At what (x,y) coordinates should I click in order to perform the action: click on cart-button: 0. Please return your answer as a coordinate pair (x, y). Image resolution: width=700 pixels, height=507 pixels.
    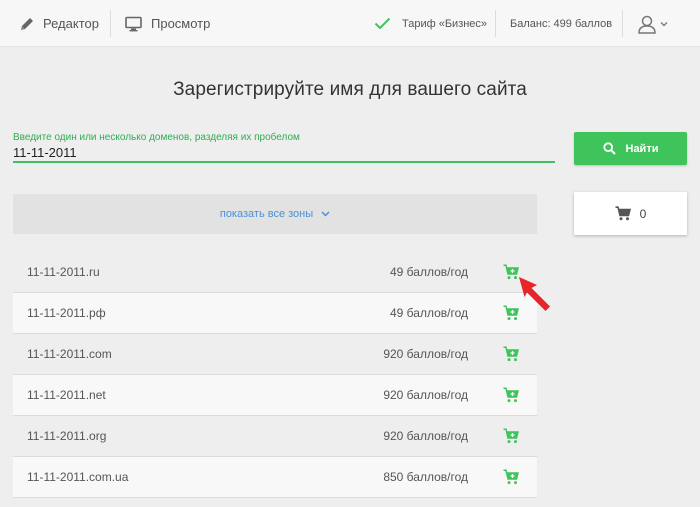
    Looking at the image, I should click on (630, 213).